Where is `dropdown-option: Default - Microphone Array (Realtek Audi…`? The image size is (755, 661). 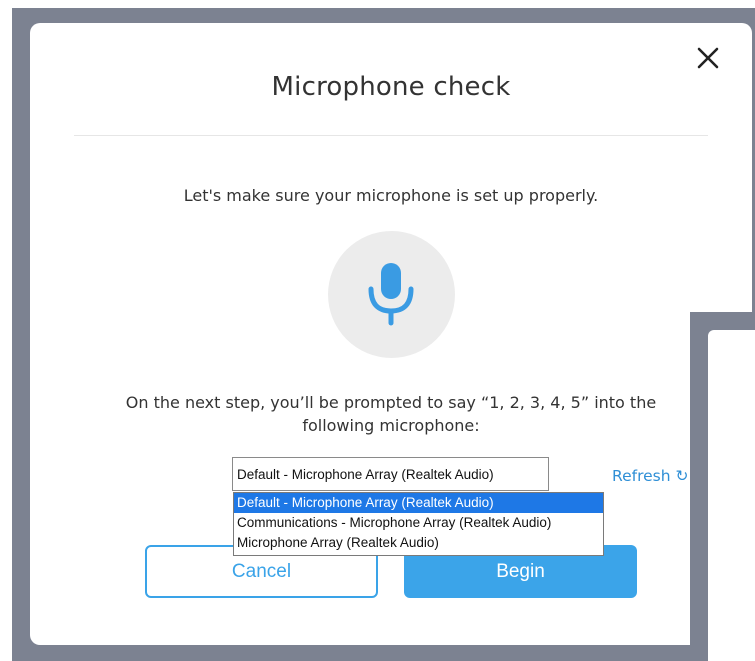 dropdown-option: Default - Microphone Array (Realtek Audi… is located at coordinates (418, 503).